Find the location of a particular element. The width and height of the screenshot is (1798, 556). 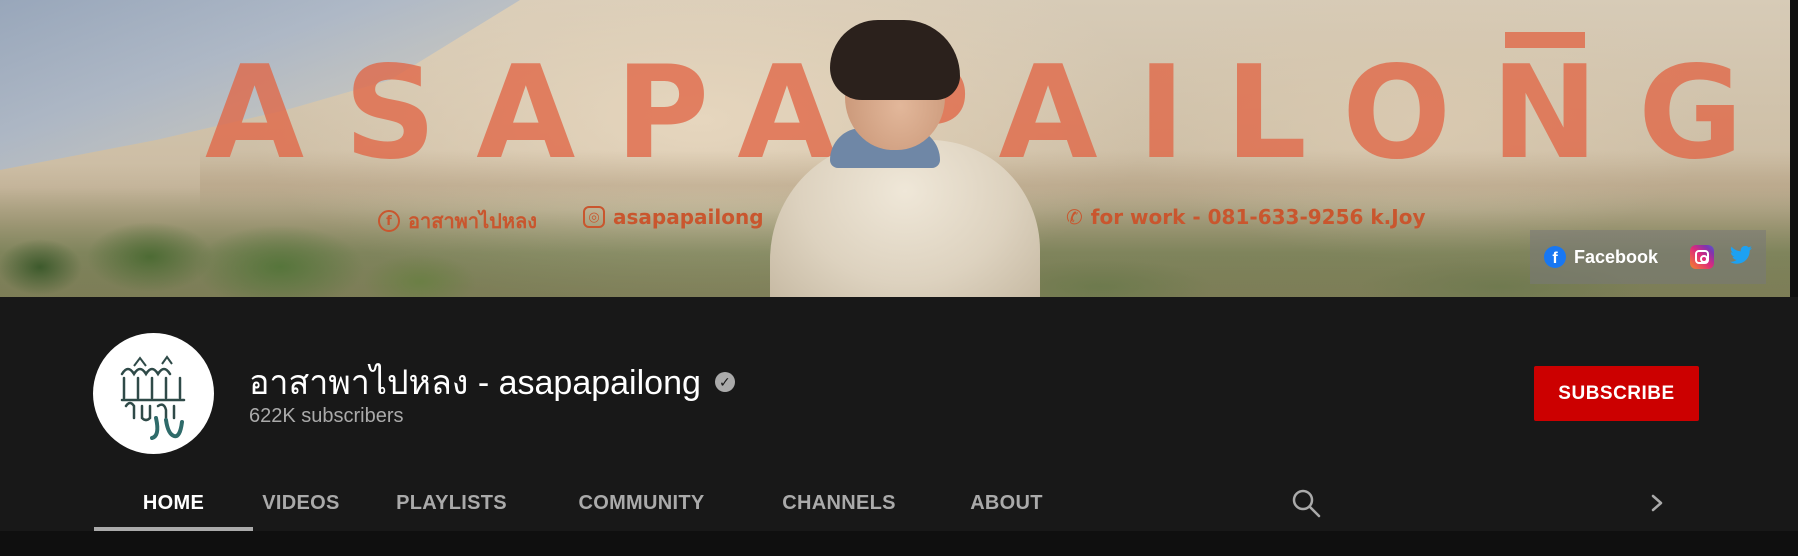

tab-home: HOME is located at coordinates (173, 503).